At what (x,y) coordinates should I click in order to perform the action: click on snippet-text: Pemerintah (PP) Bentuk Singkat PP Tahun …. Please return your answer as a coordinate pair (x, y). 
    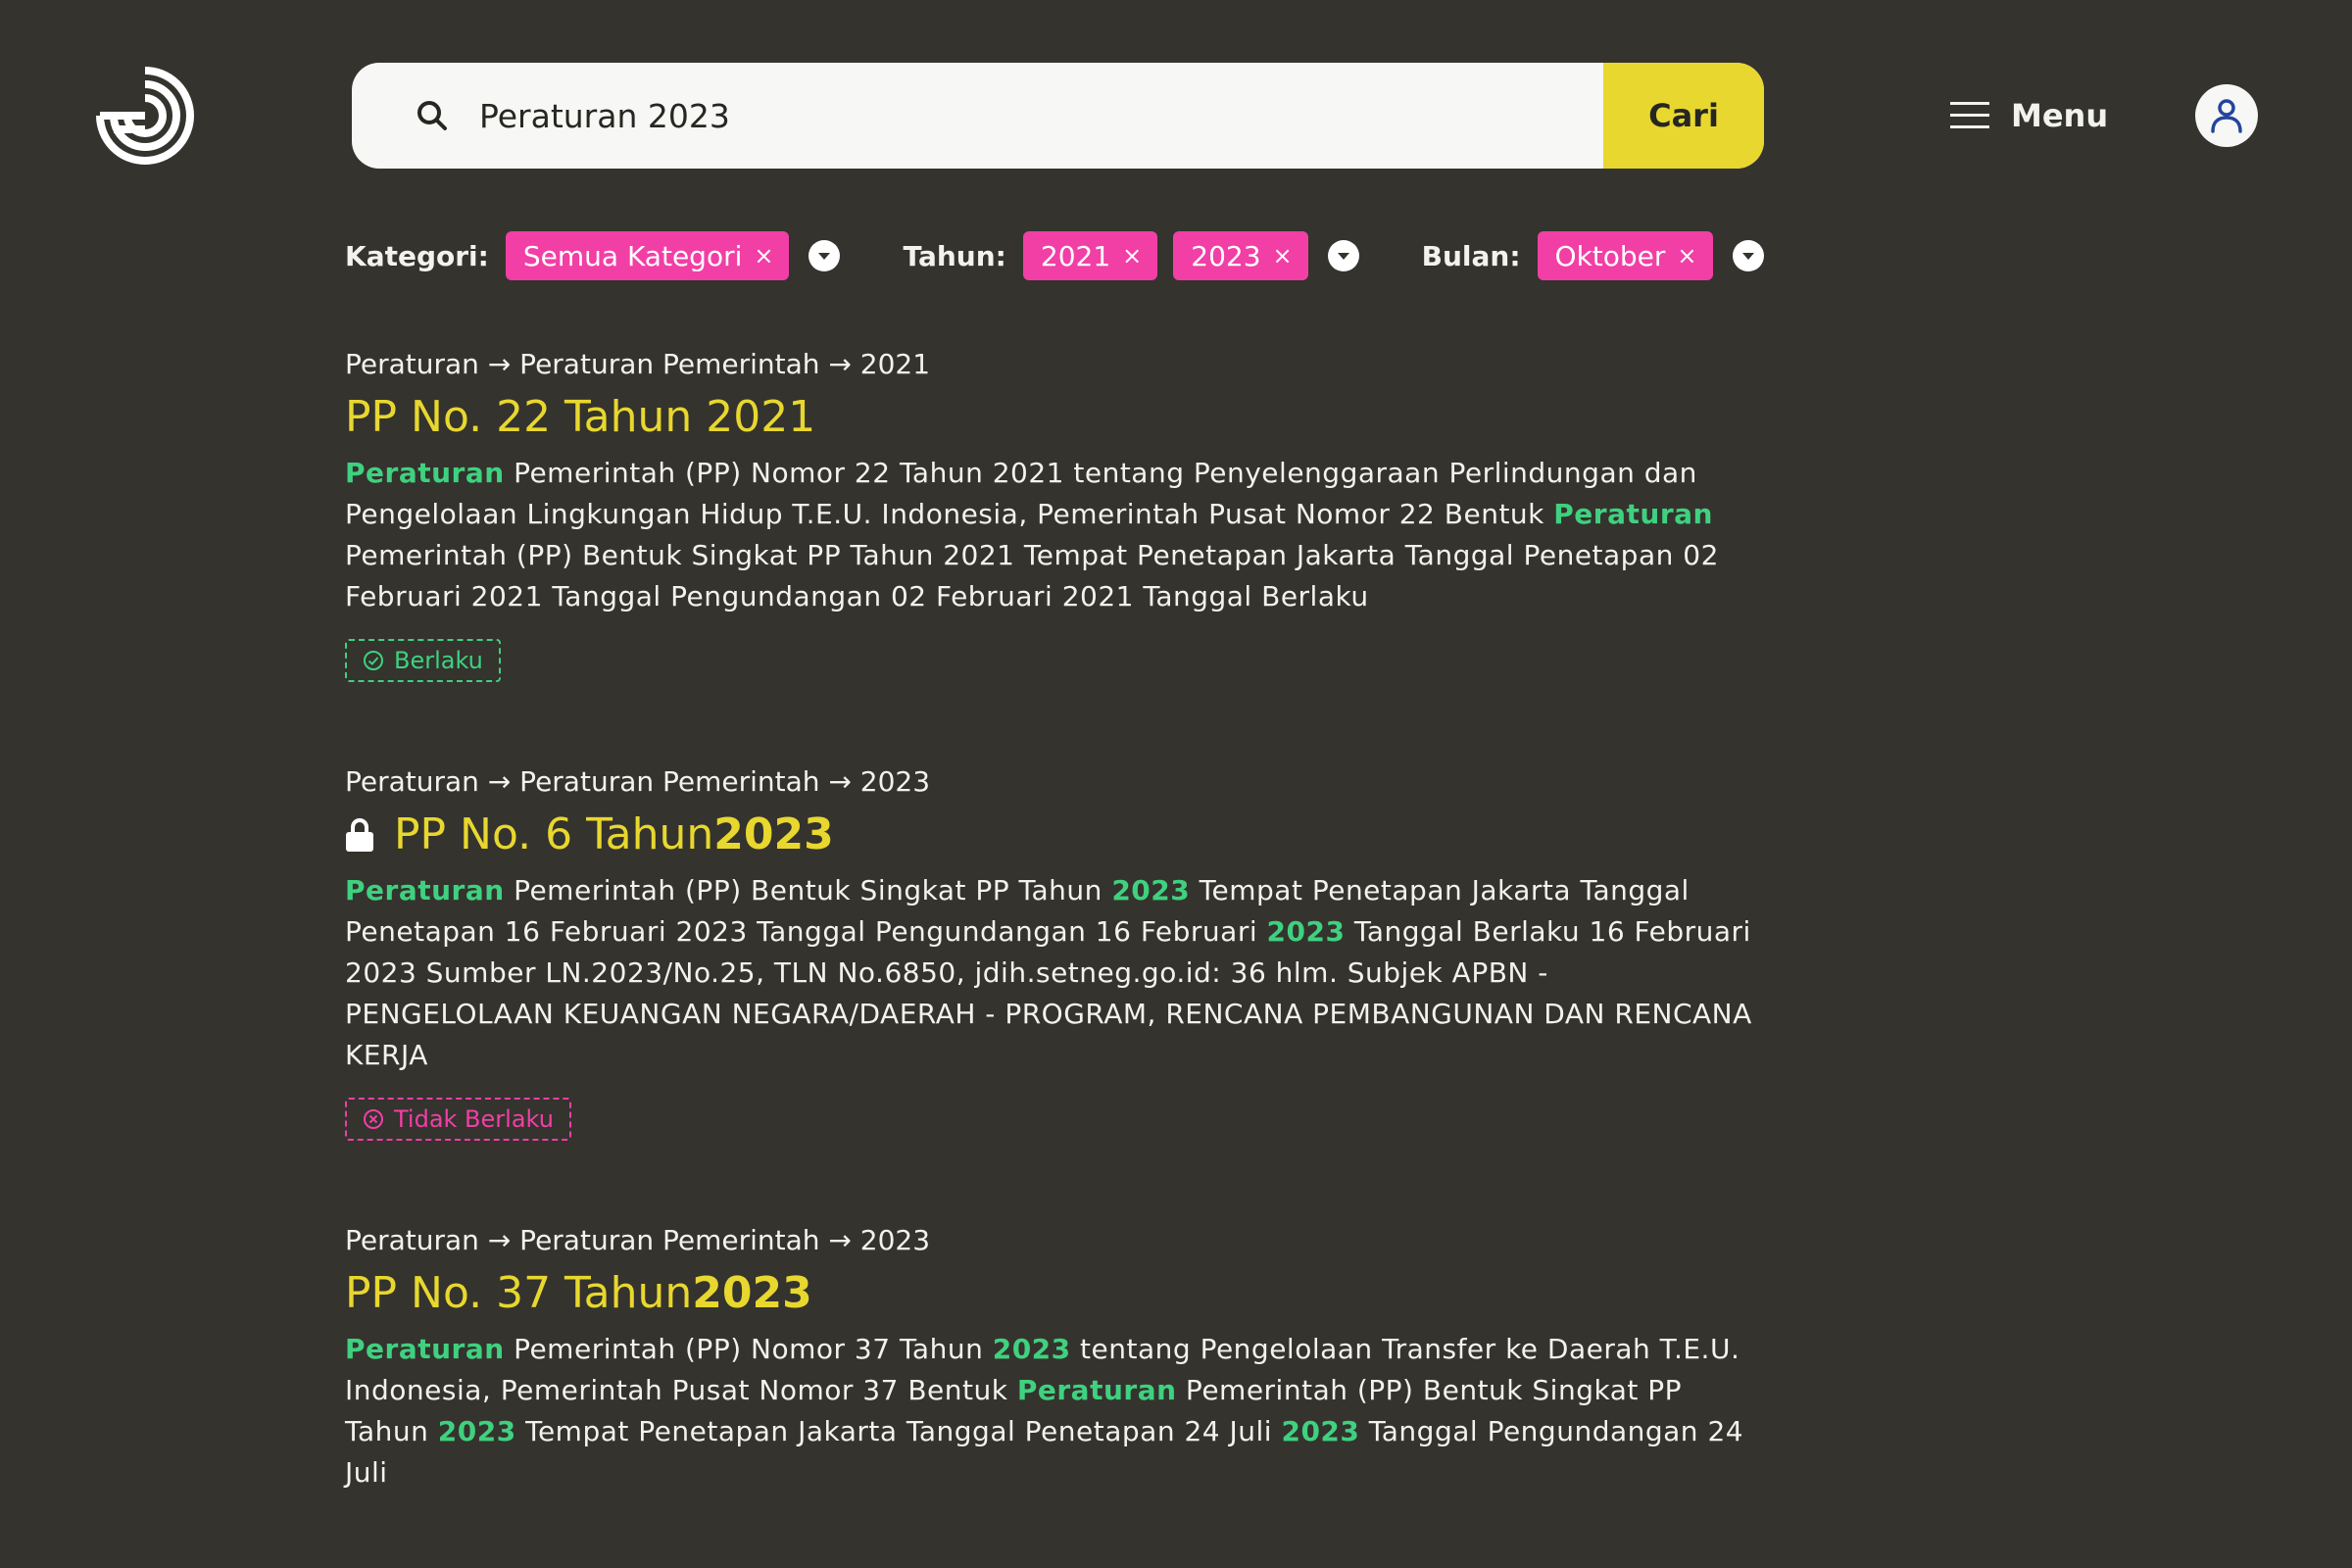
    Looking at the image, I should click on (1032, 575).